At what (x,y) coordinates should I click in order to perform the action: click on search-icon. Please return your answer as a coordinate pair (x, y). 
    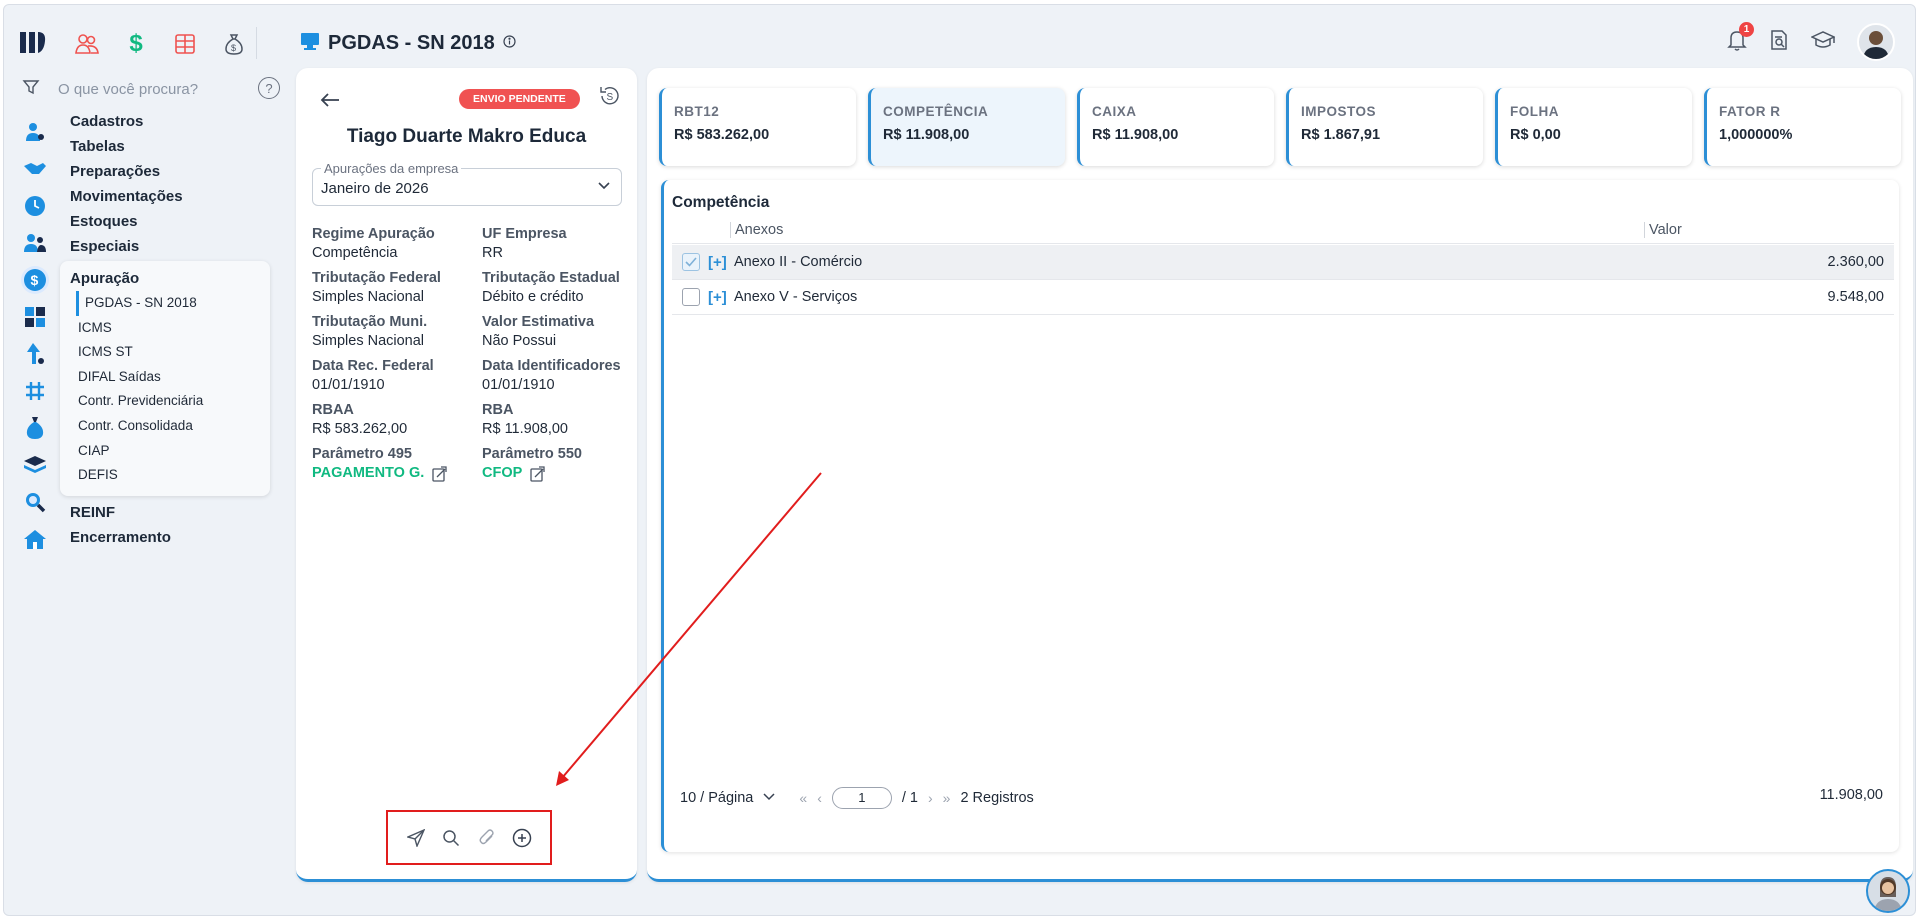
    Looking at the image, I should click on (451, 838).